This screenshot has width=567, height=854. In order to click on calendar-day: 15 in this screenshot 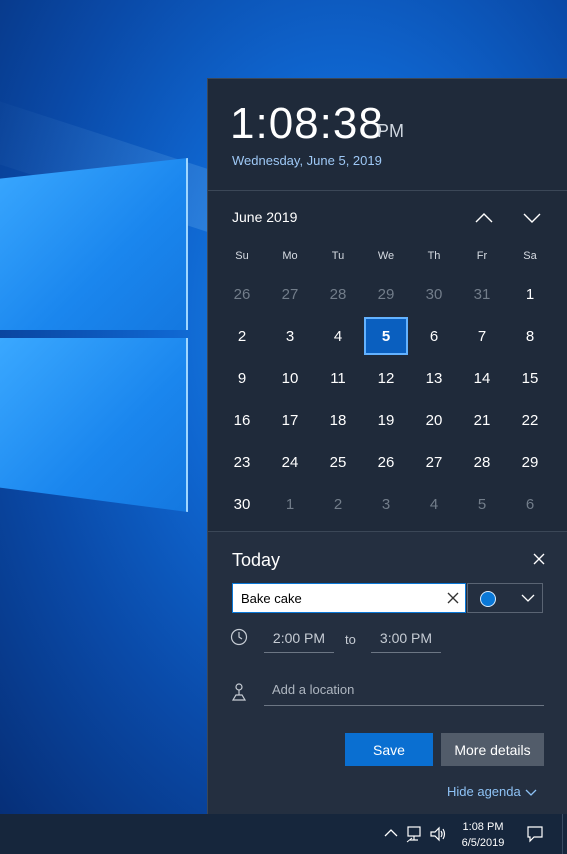, I will do `click(530, 378)`.